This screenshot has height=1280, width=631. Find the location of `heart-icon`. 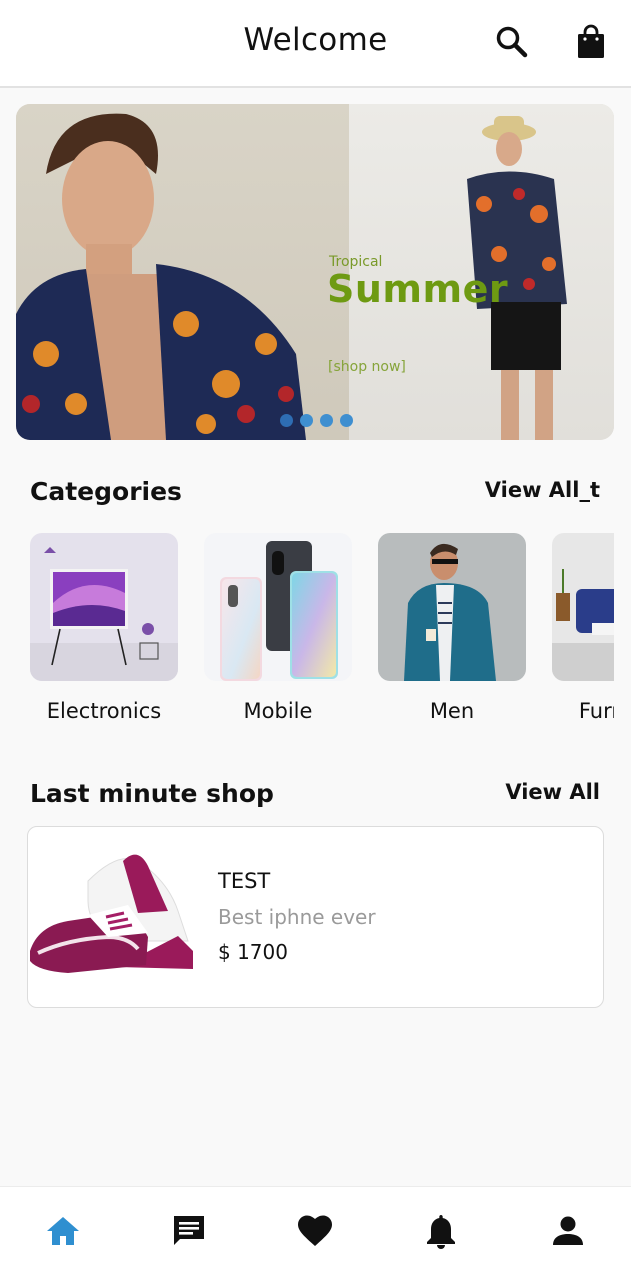

heart-icon is located at coordinates (315, 1231).